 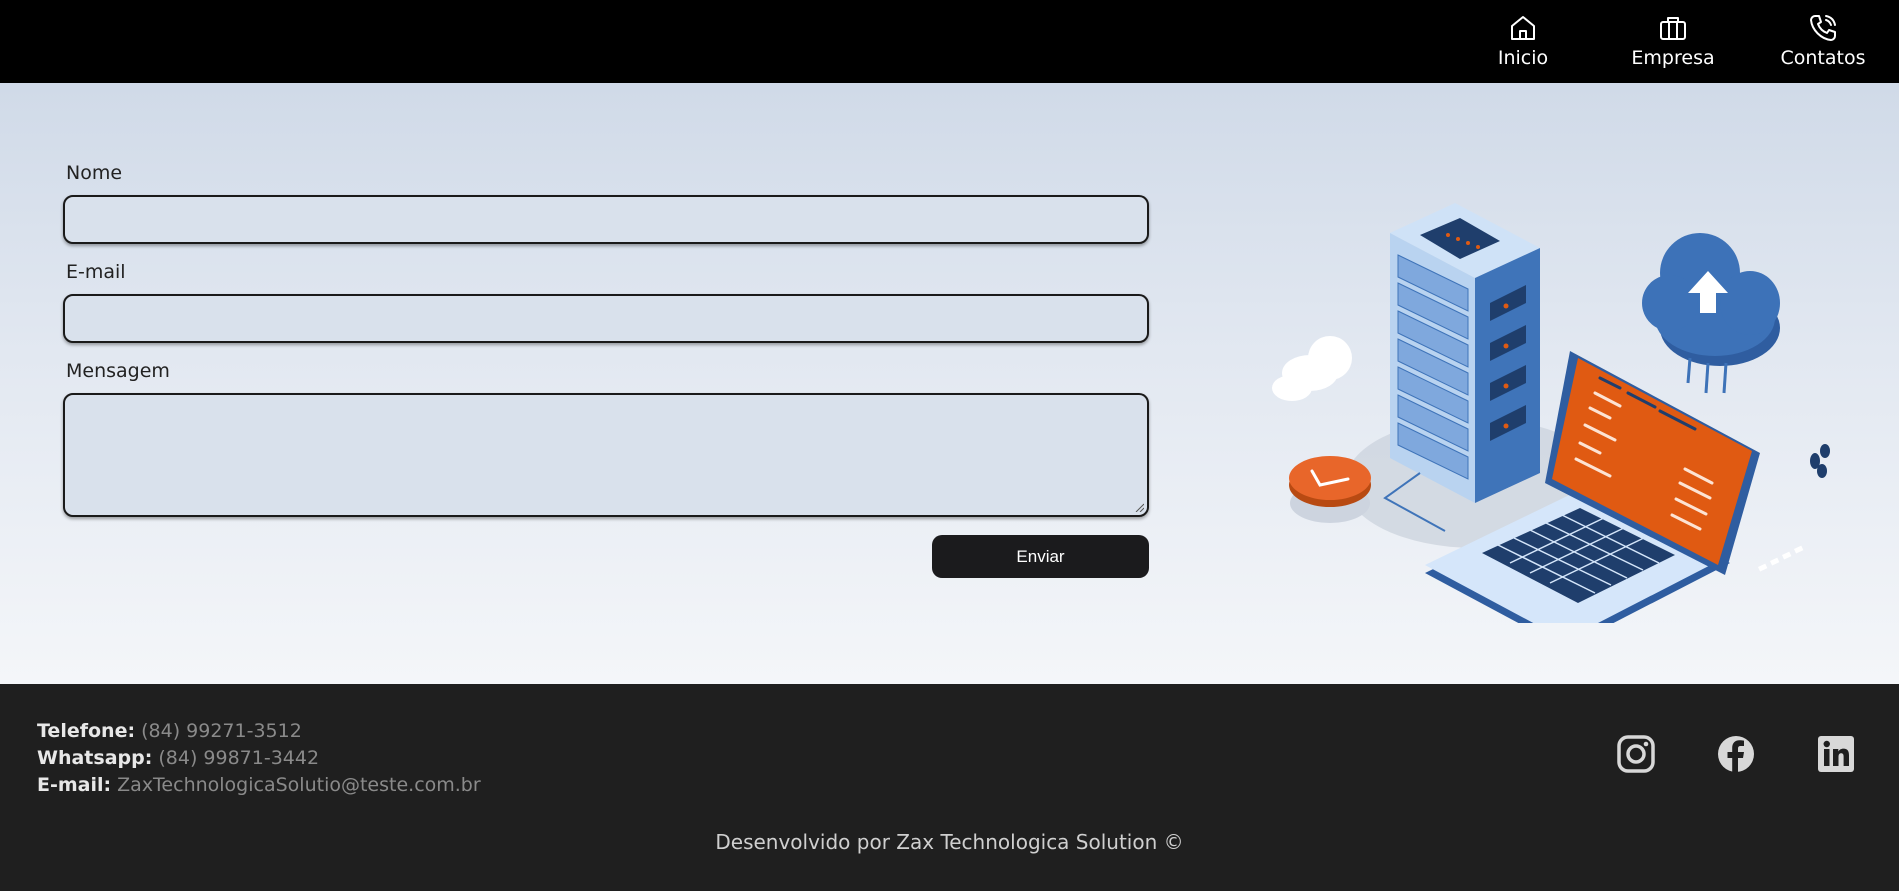 What do you see at coordinates (1823, 58) in the screenshot?
I see `nav-contatos-label: Contatos` at bounding box center [1823, 58].